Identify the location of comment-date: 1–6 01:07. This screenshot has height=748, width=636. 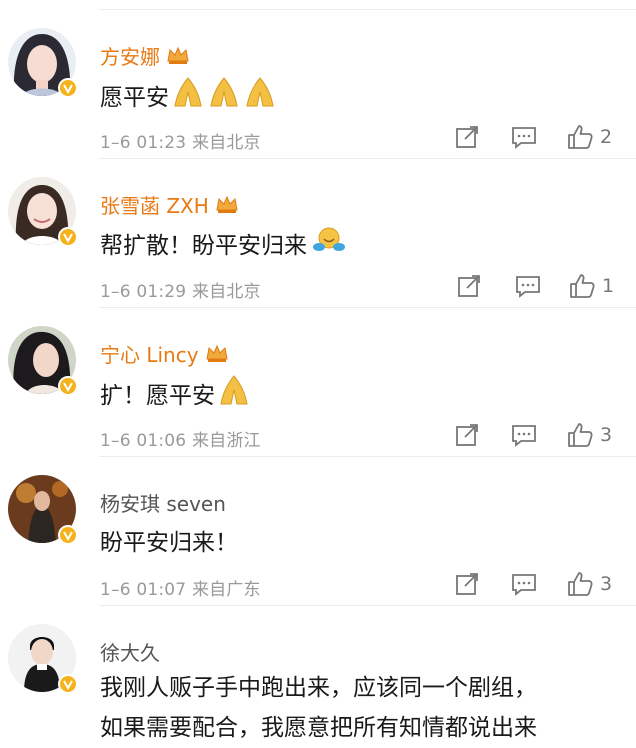
(143, 590).